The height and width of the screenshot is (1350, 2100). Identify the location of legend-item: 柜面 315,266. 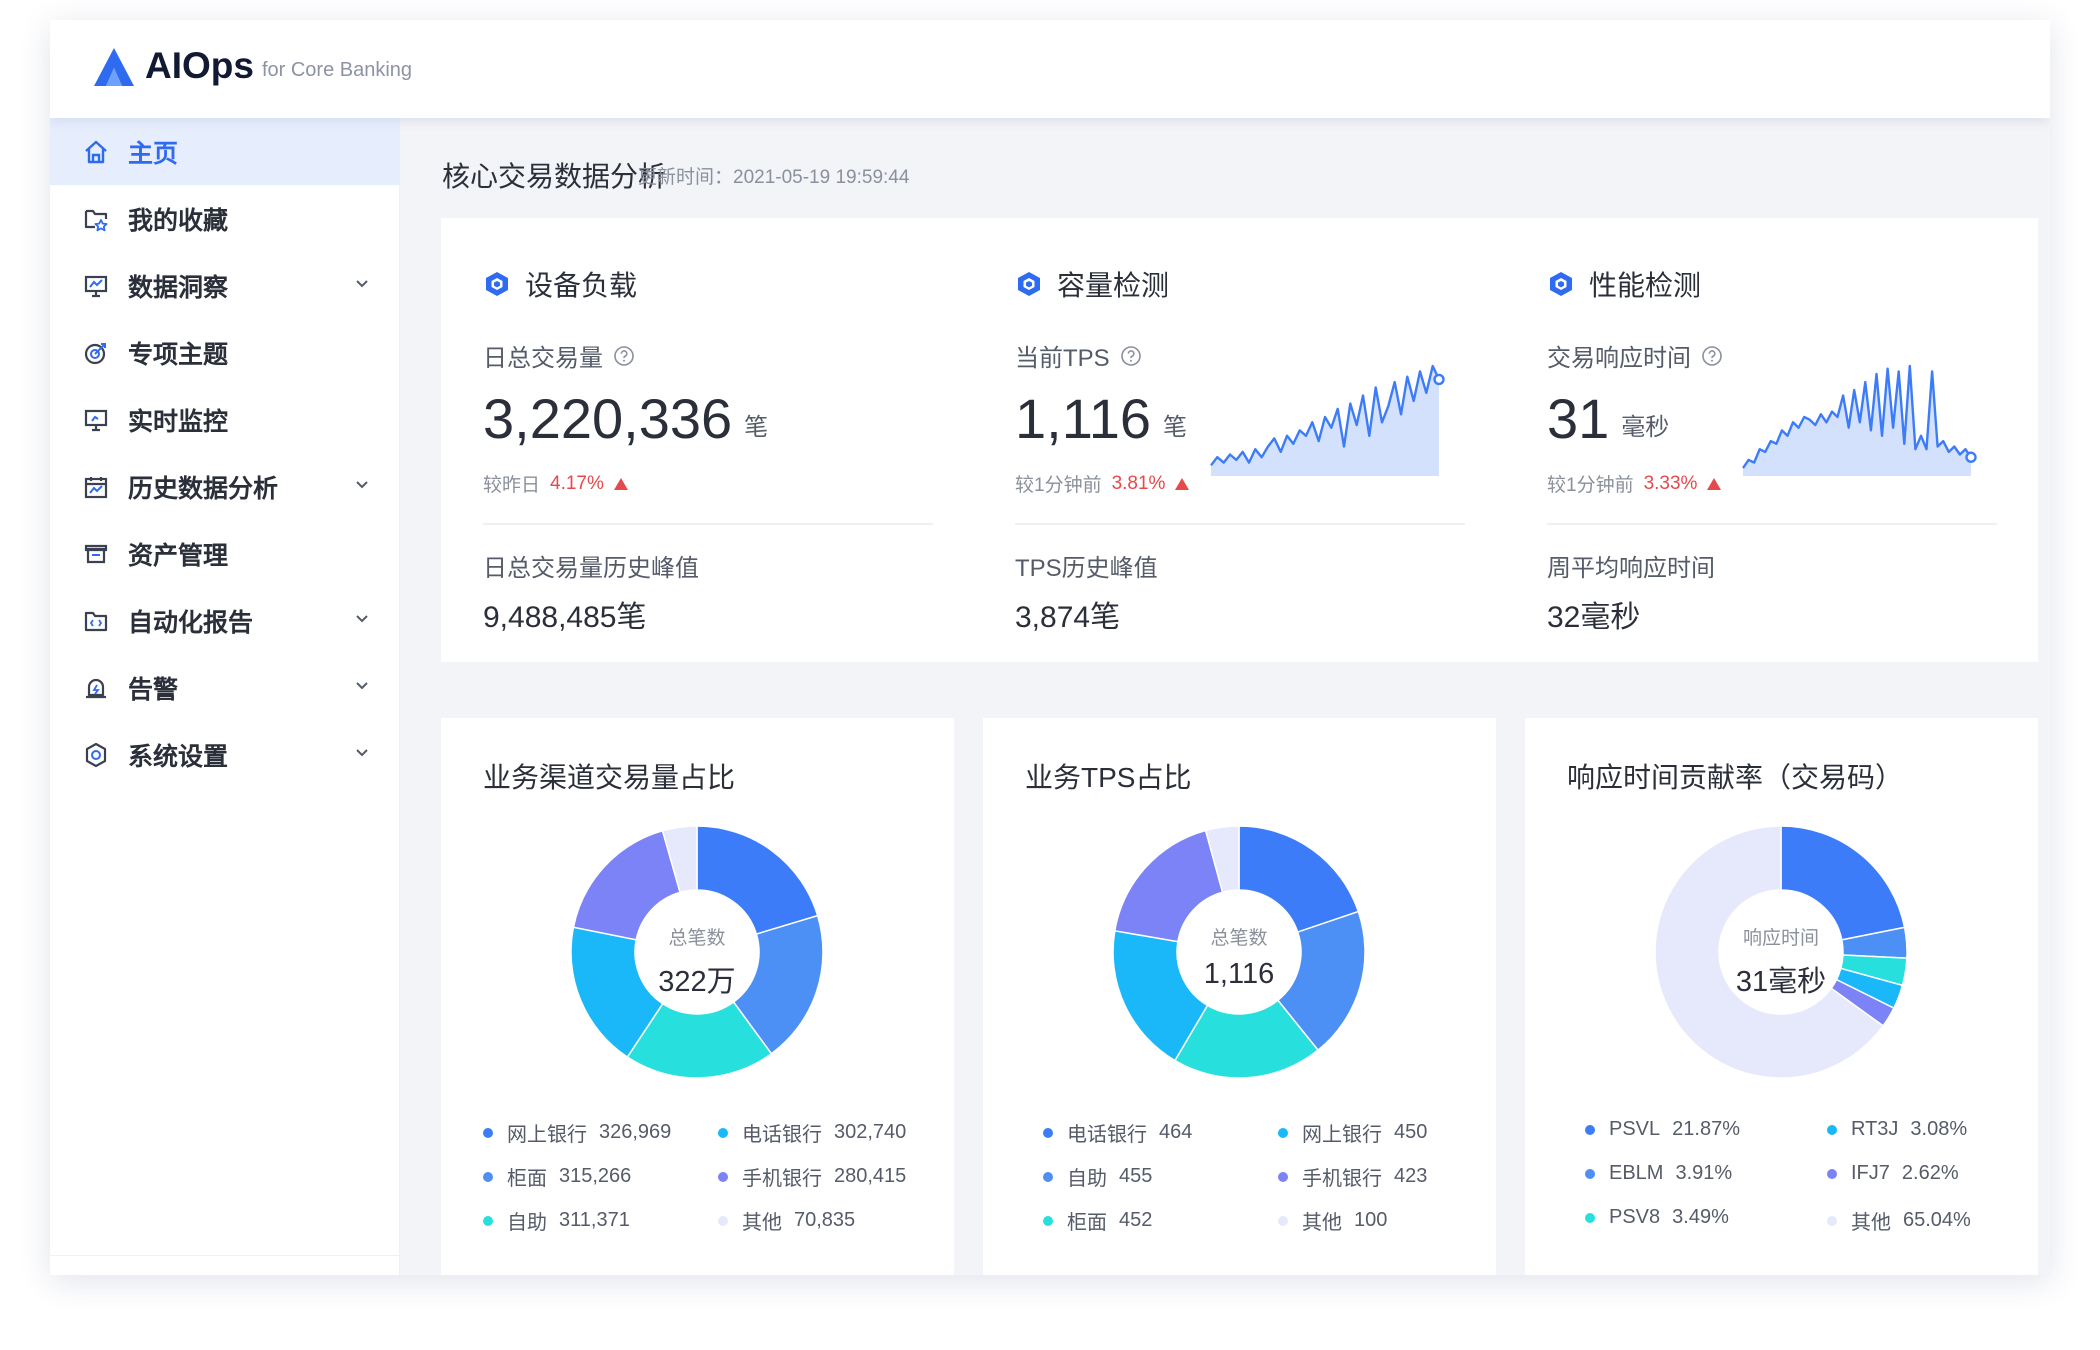
(557, 1176).